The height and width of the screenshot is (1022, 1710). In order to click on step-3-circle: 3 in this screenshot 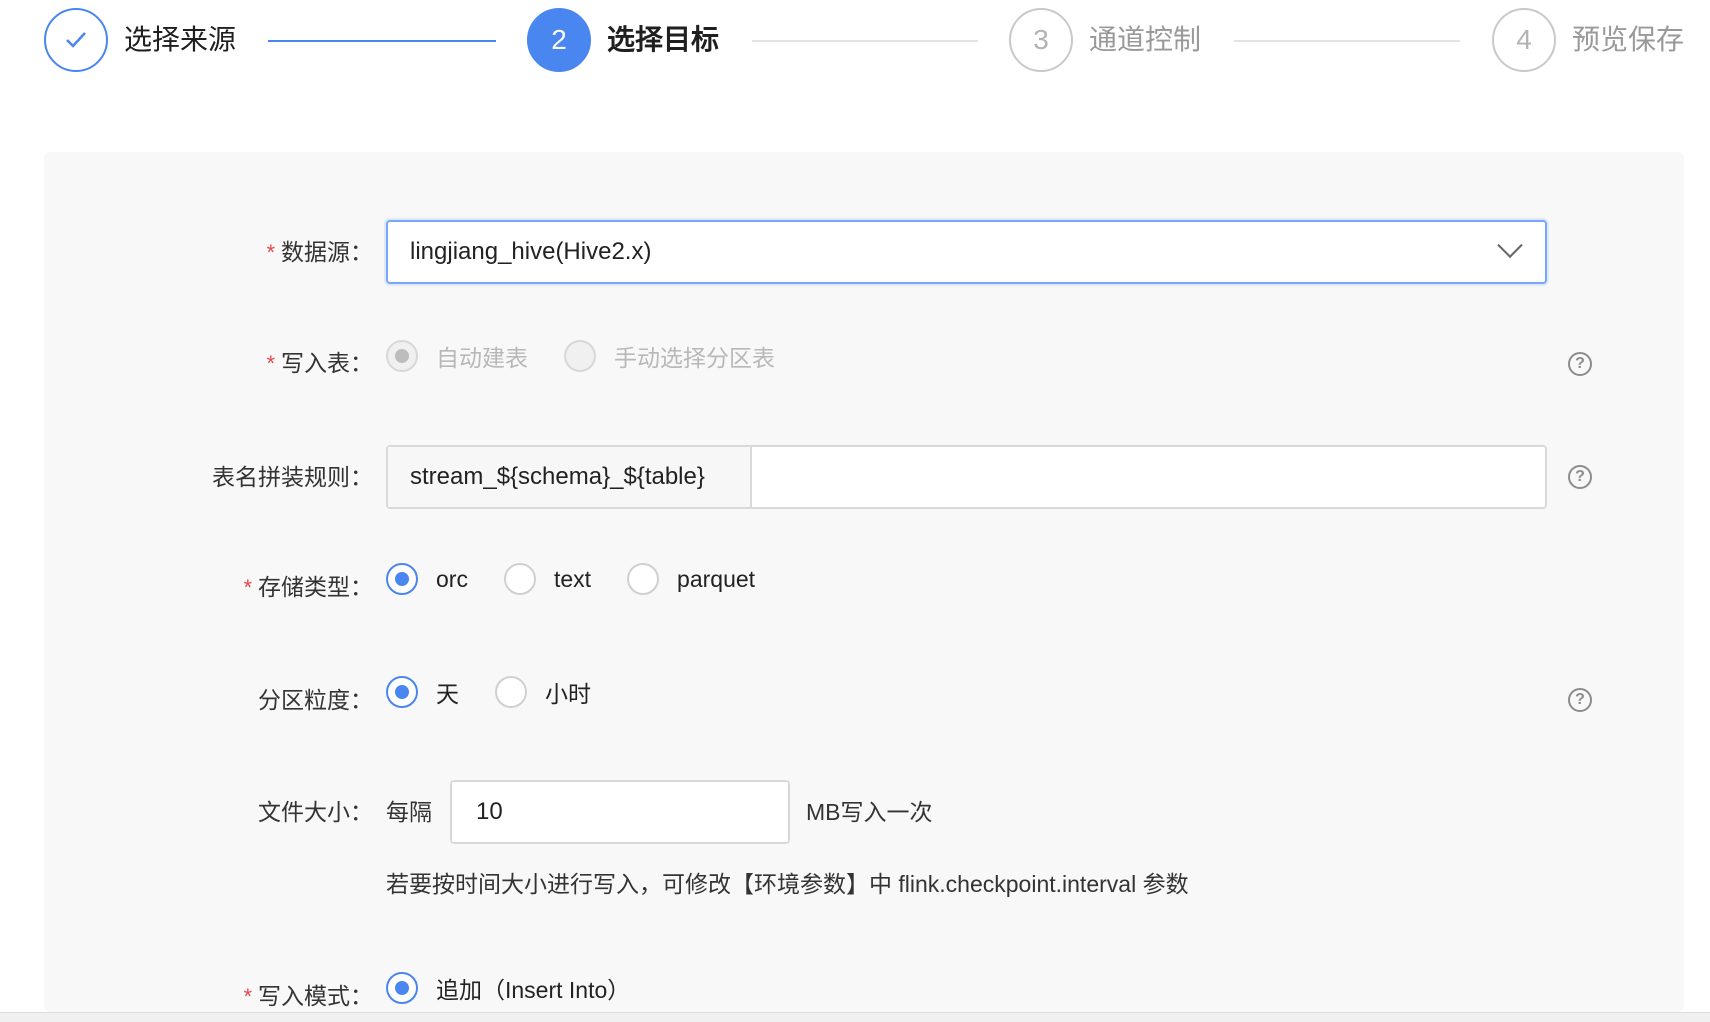, I will do `click(1041, 40)`.